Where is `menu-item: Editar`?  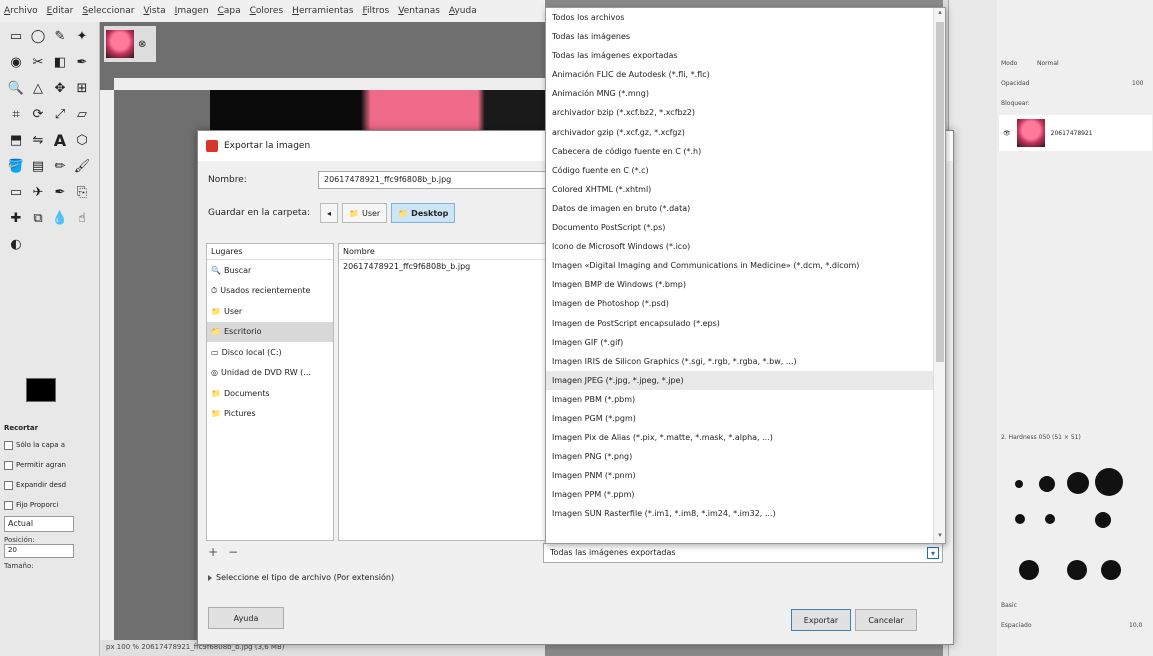 menu-item: Editar is located at coordinates (60, 11).